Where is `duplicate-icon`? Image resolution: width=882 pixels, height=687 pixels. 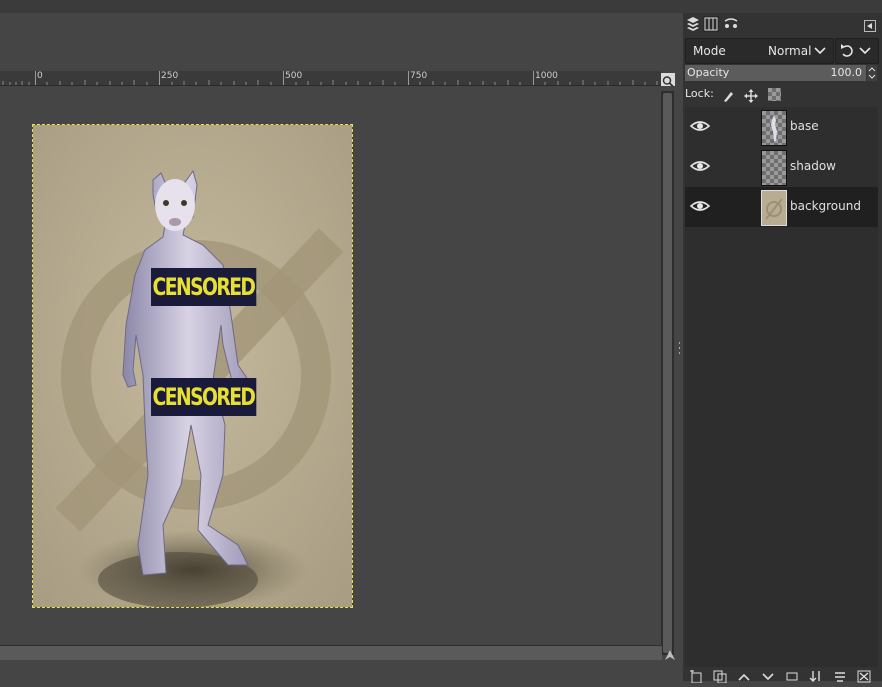 duplicate-icon is located at coordinates (720, 677).